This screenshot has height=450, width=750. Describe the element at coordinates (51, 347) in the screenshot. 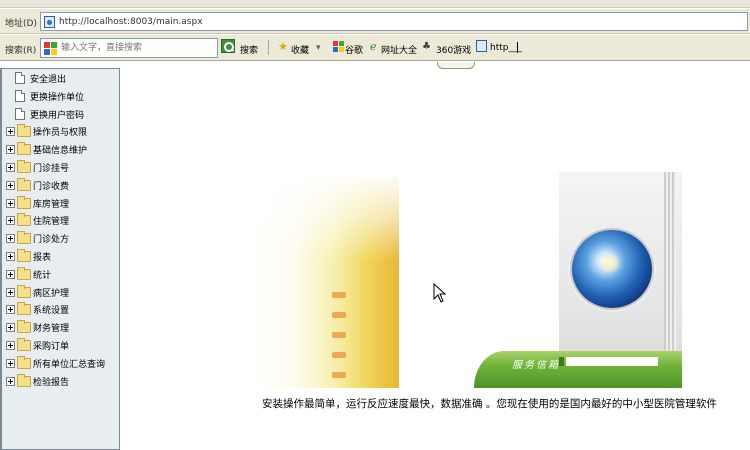

I see `sidebar-item-label: 采购订单` at that location.